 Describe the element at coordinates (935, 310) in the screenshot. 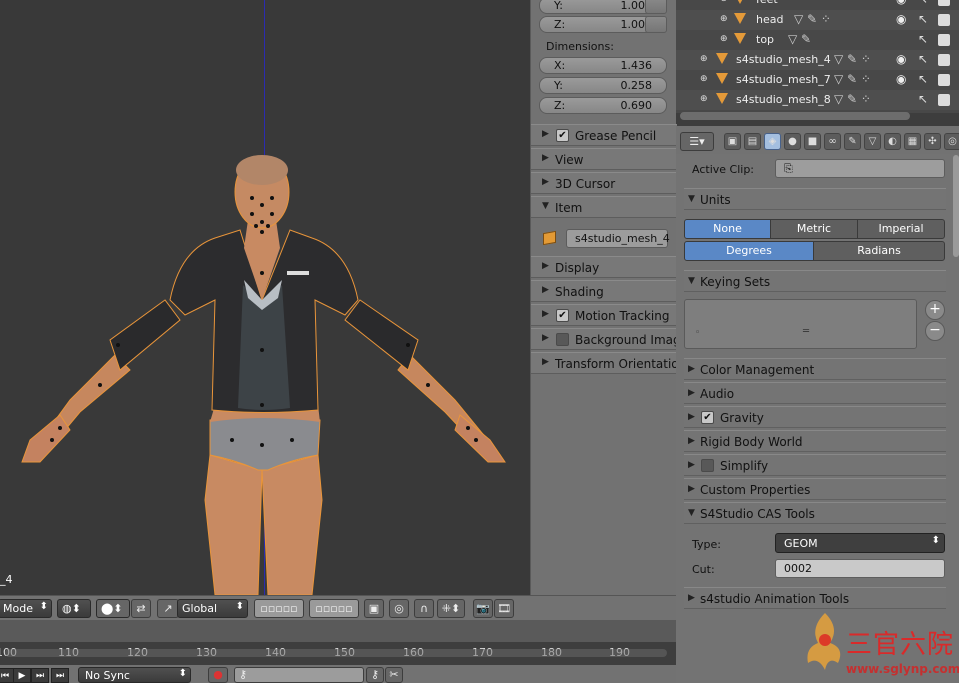

I see `add-keying-set-button: +` at that location.